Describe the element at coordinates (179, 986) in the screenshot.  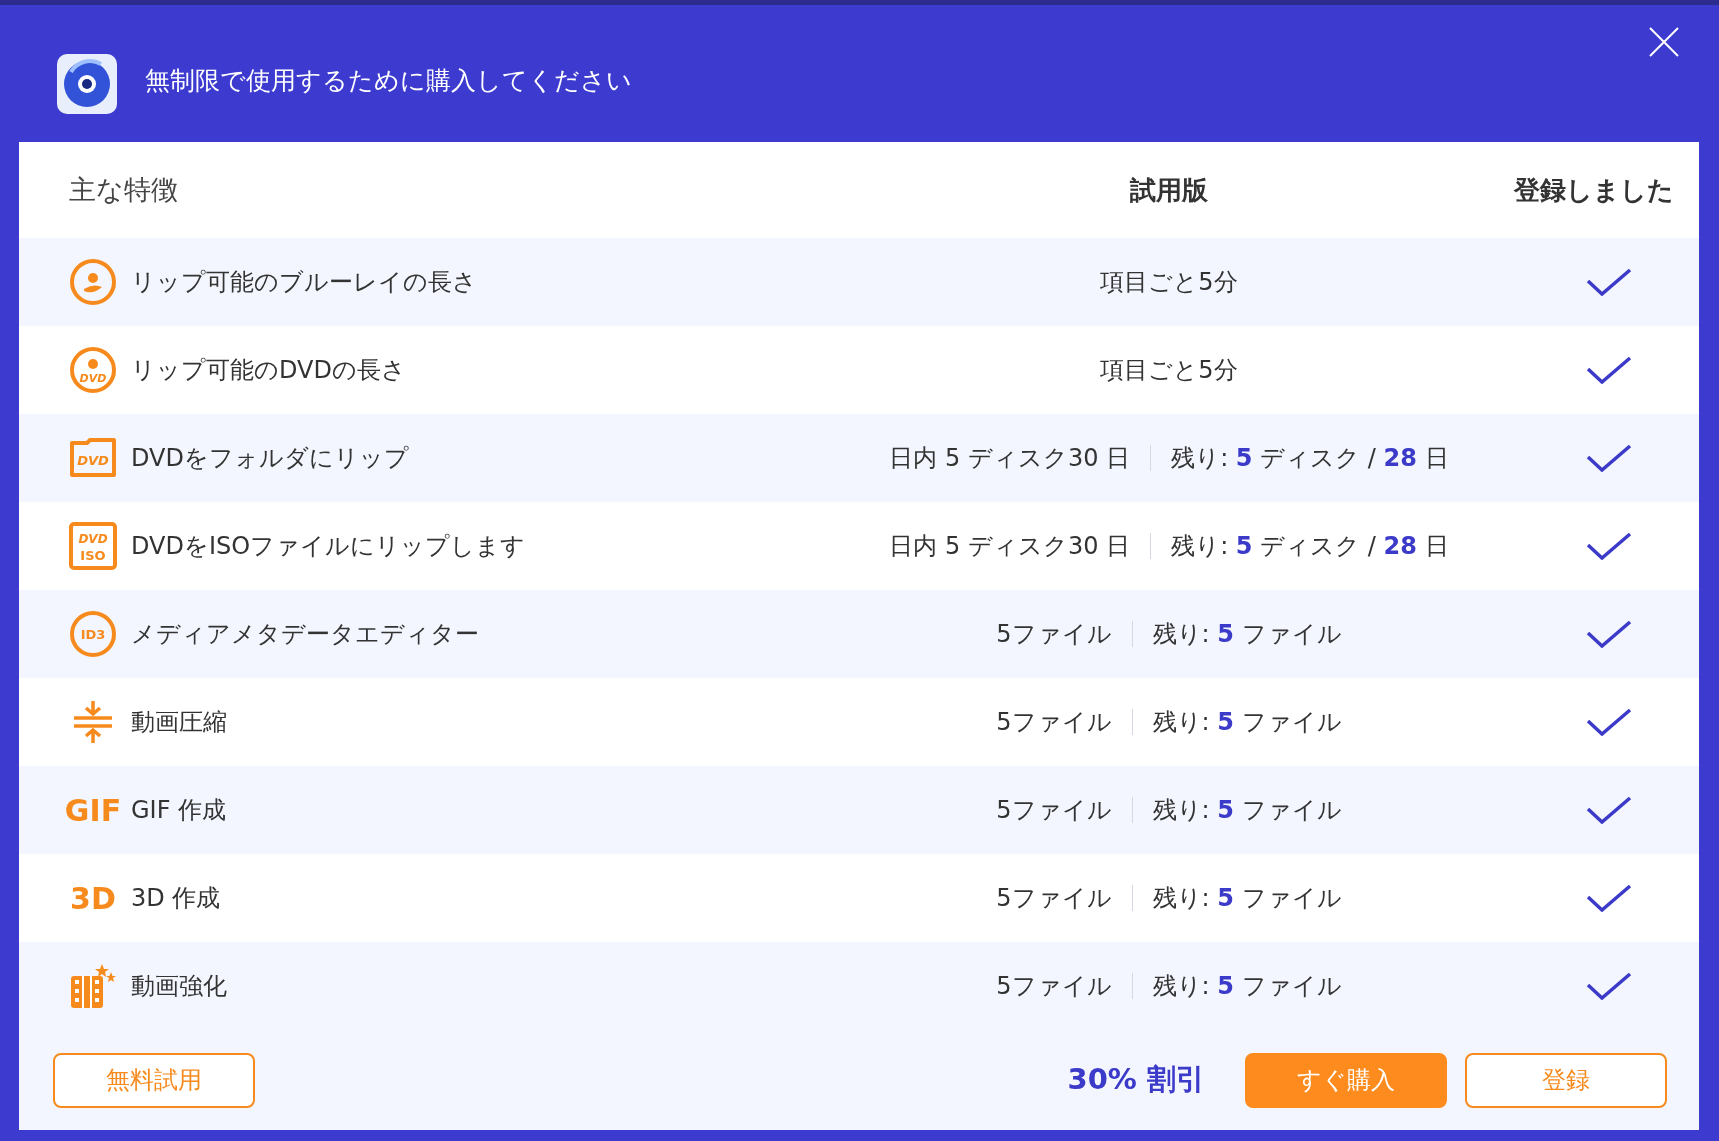
I see `feature-name: 動画強化` at that location.